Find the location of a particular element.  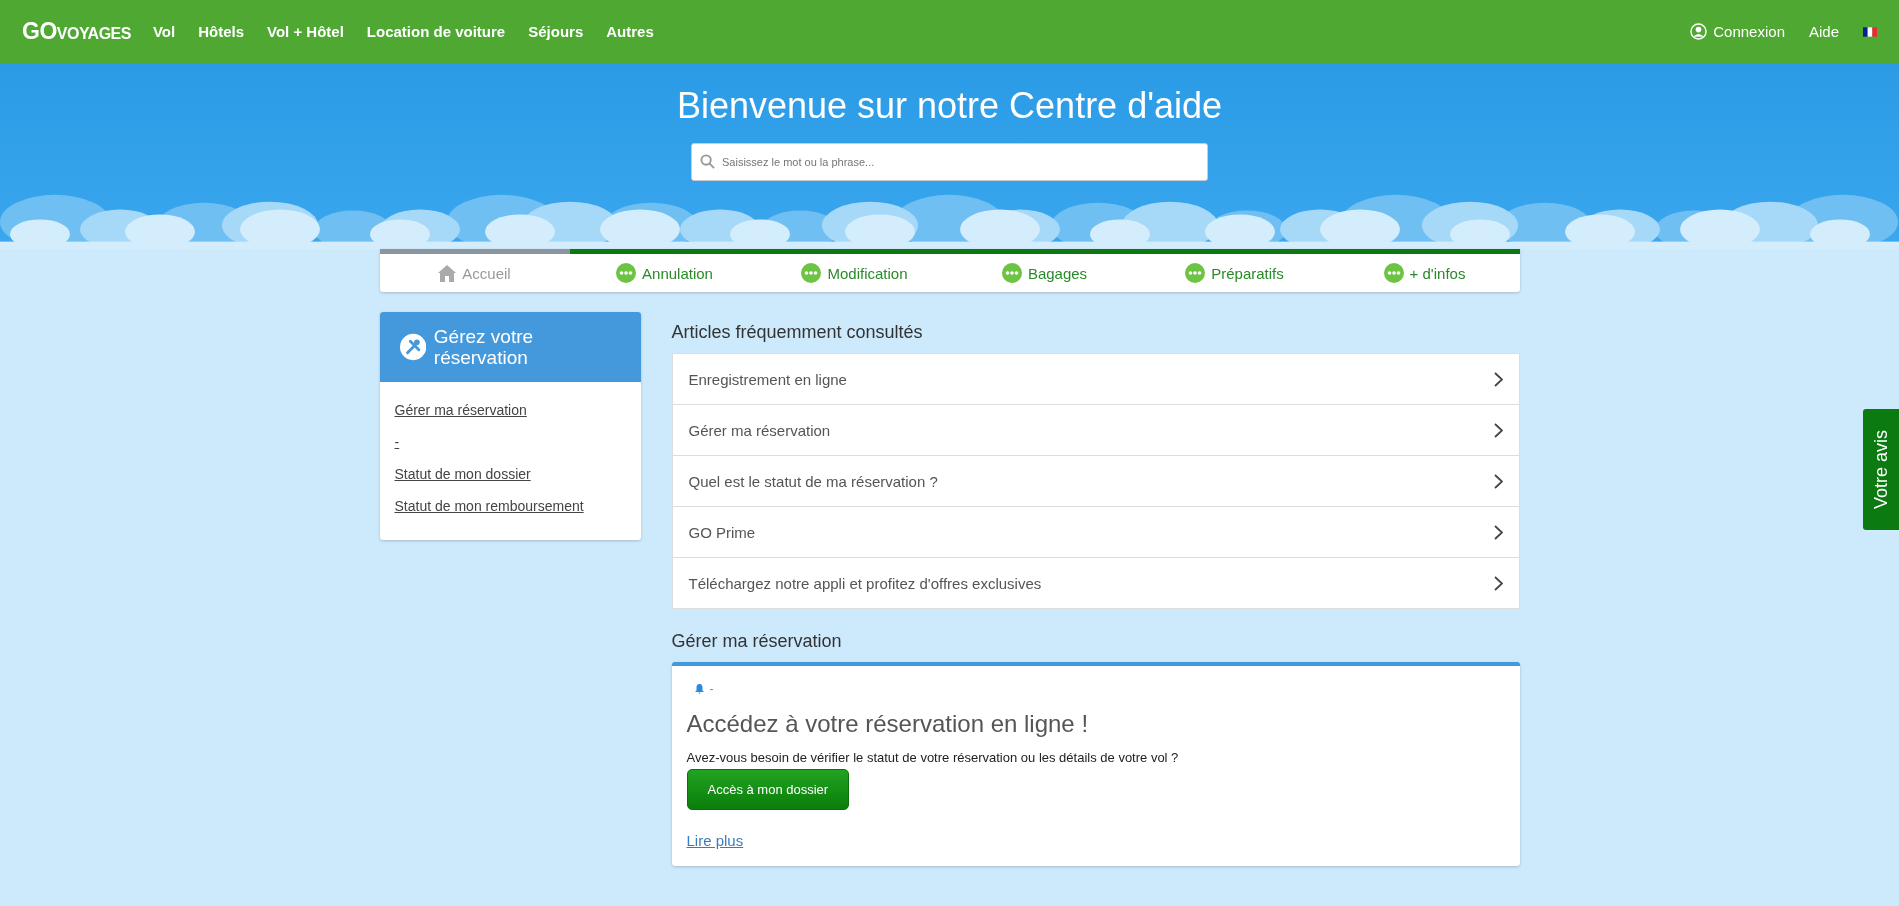

article-link: GO Prime is located at coordinates (1095, 531).